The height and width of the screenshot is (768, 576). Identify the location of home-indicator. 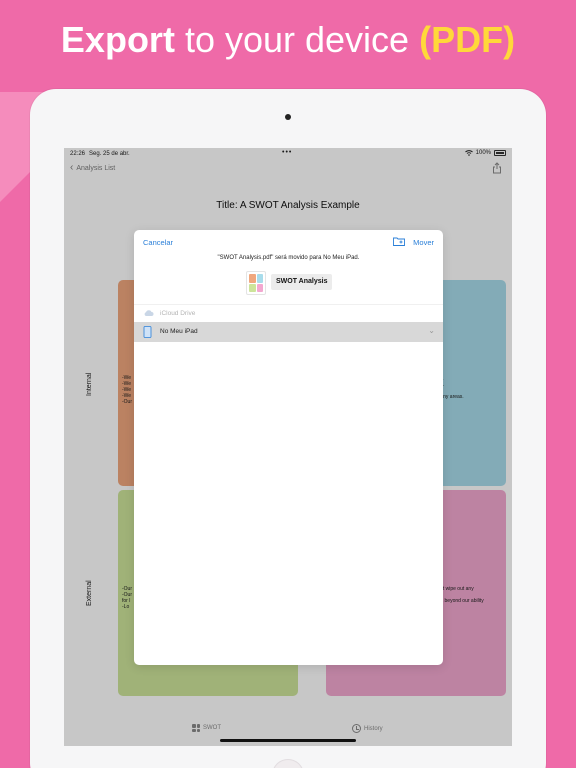
(288, 740).